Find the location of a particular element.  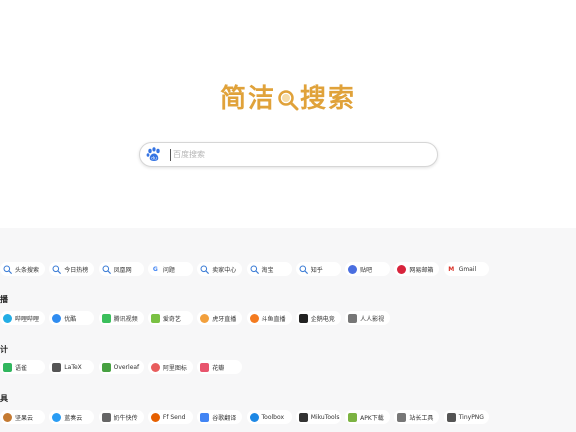

bookmark-link: APK下载 is located at coordinates (368, 417).